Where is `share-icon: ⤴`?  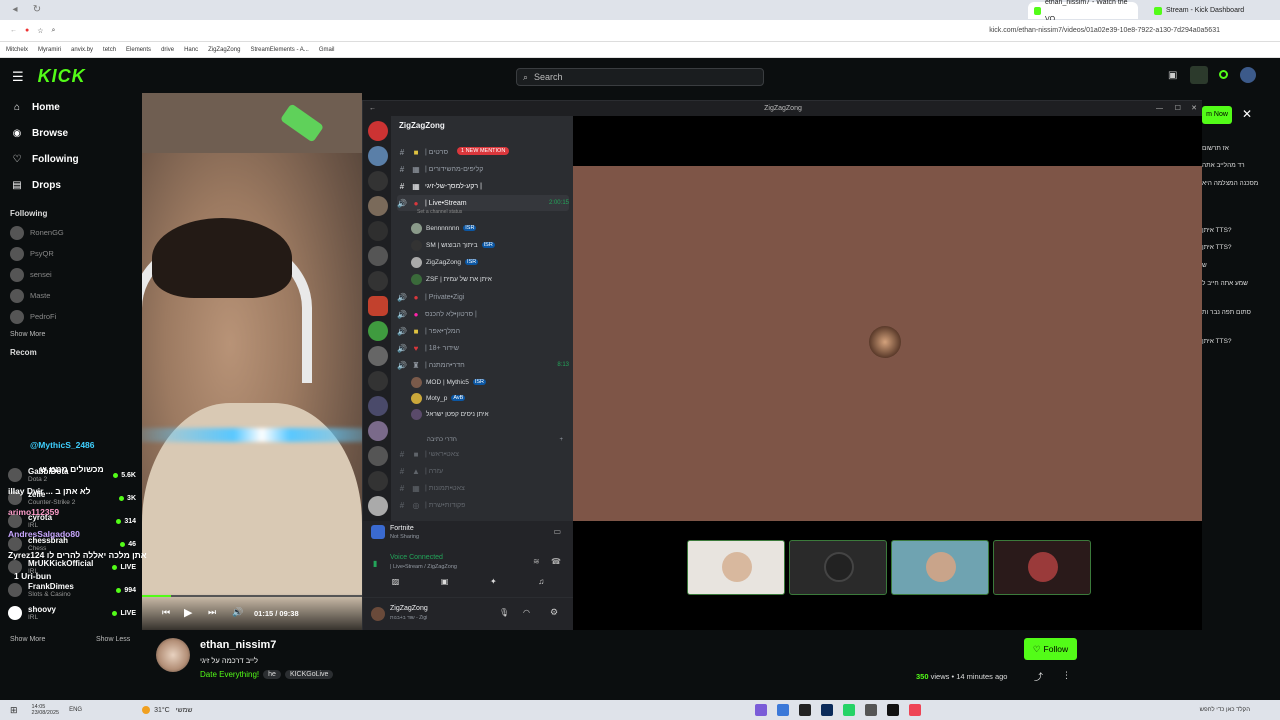 share-icon: ⤴ is located at coordinates (1038, 676).